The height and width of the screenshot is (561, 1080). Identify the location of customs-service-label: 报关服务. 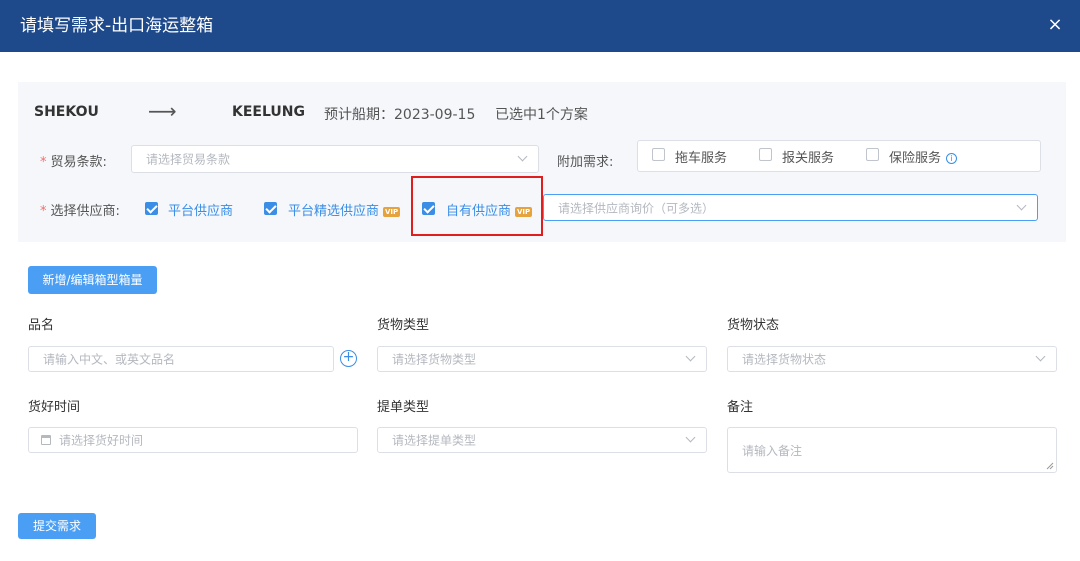
(808, 156).